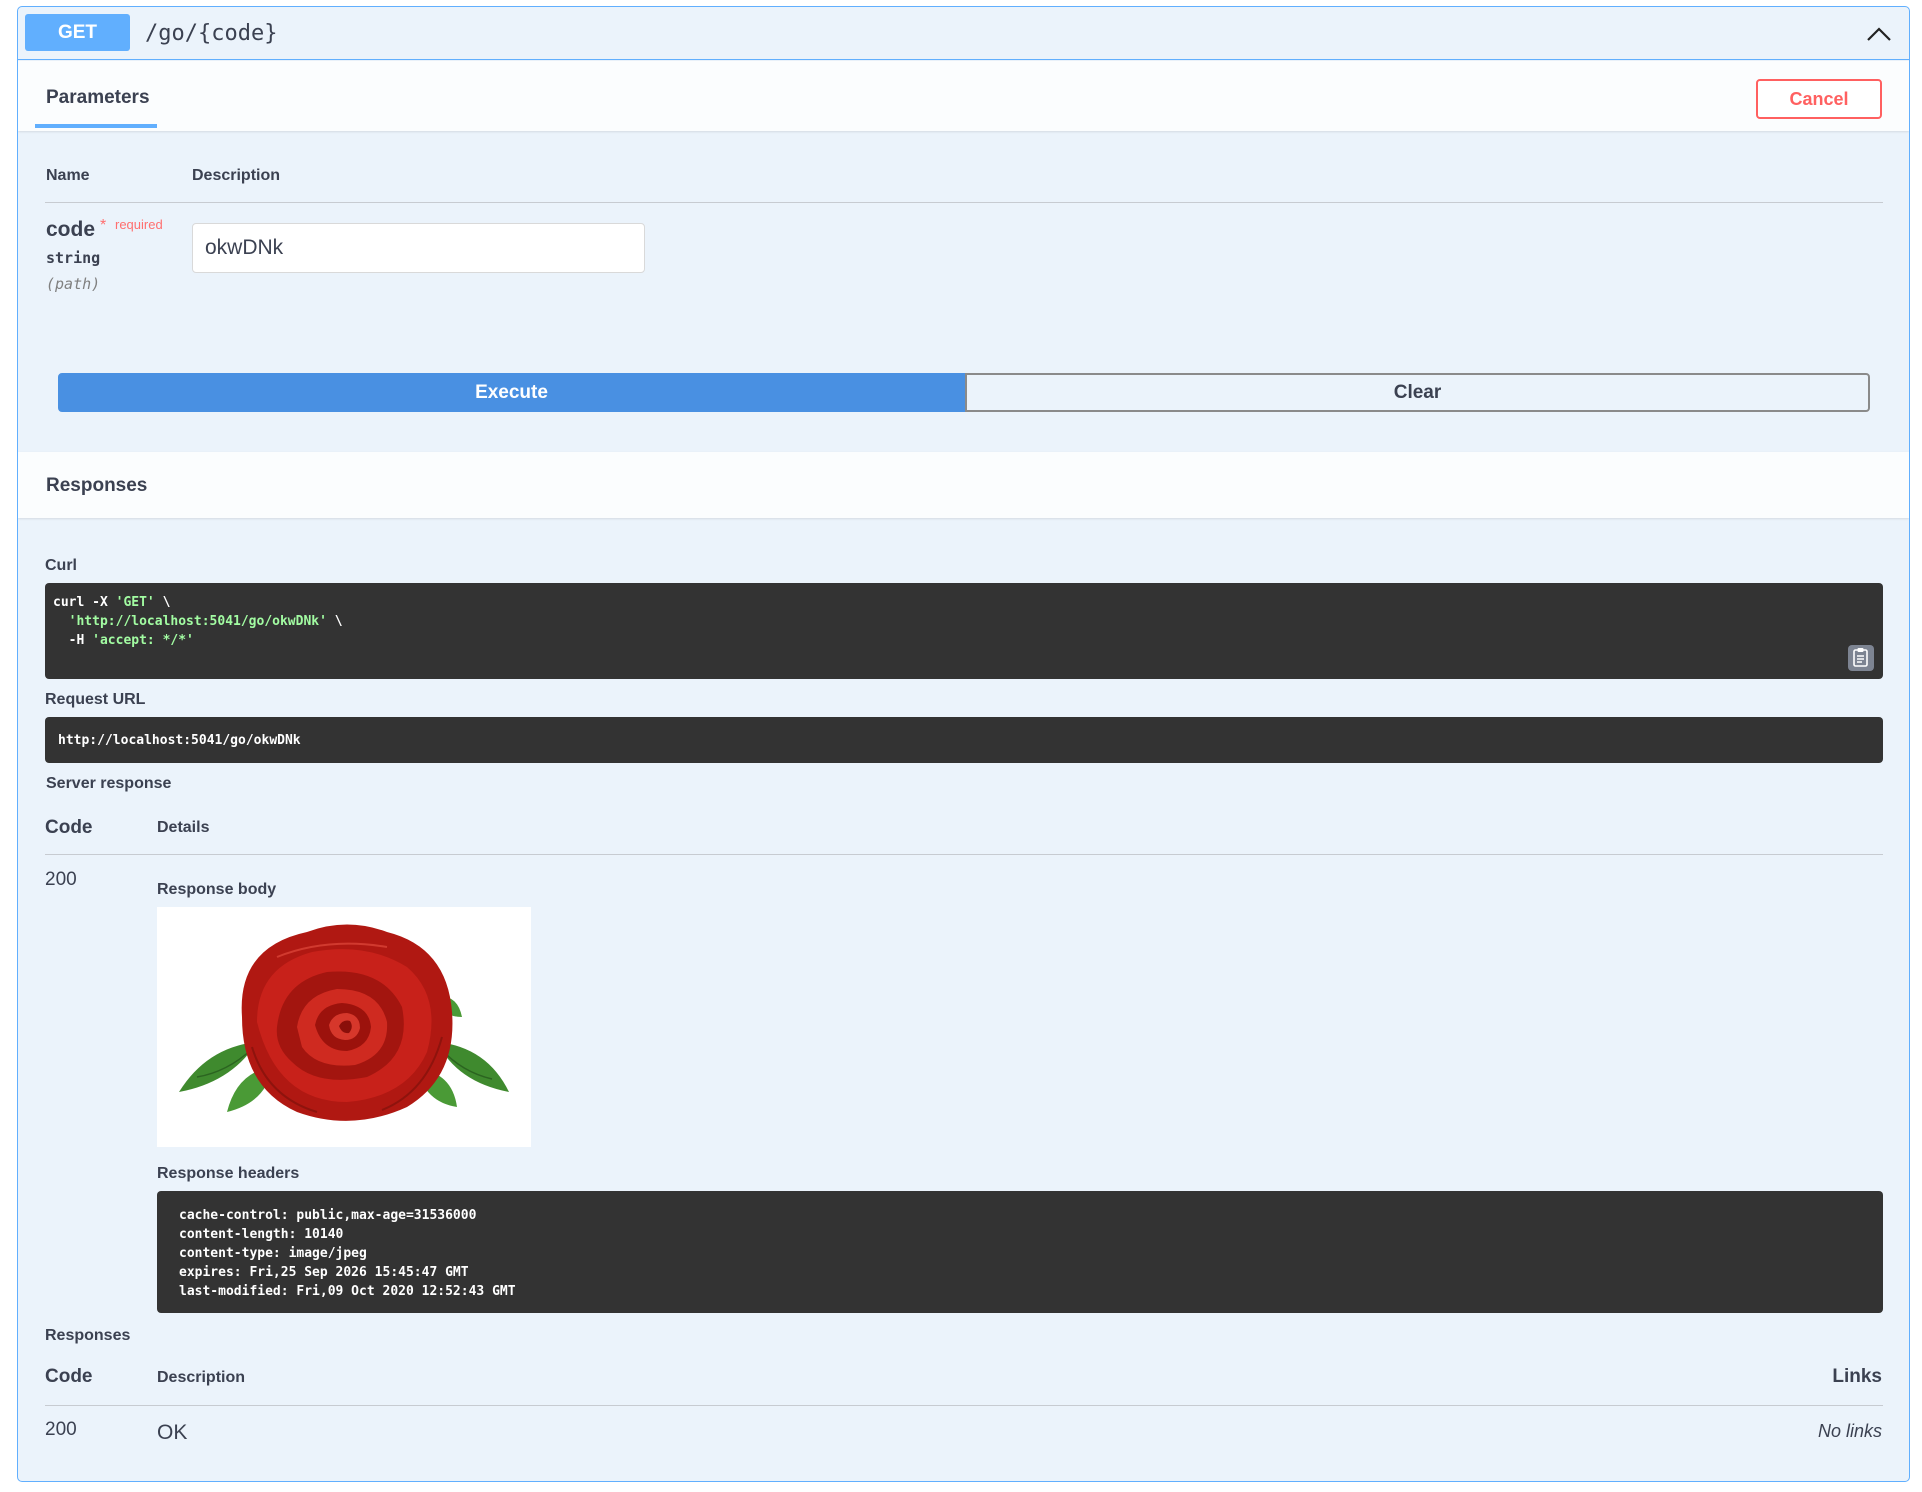 The width and height of the screenshot is (1922, 1492). What do you see at coordinates (183, 827) in the screenshot?
I see `column-header-details: Details` at bounding box center [183, 827].